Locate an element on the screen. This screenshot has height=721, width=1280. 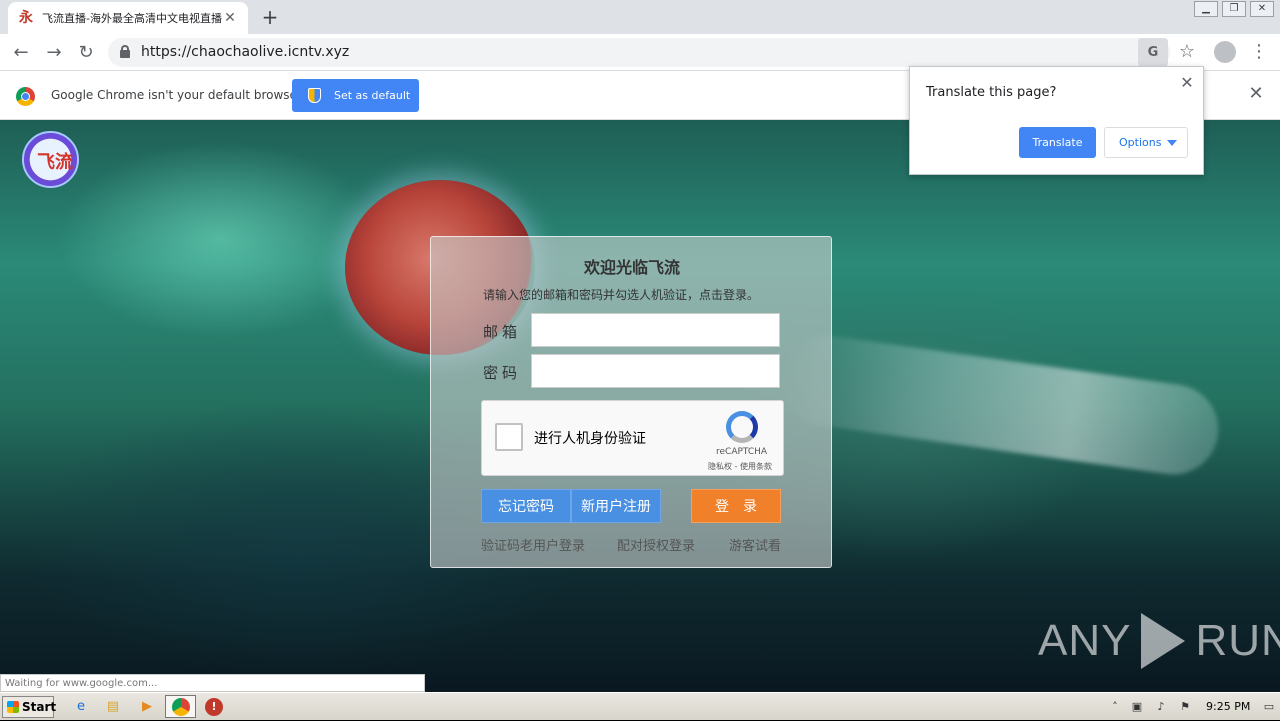
address-bar: https://chaochaolive.icntv.xyz is located at coordinates (639, 52).